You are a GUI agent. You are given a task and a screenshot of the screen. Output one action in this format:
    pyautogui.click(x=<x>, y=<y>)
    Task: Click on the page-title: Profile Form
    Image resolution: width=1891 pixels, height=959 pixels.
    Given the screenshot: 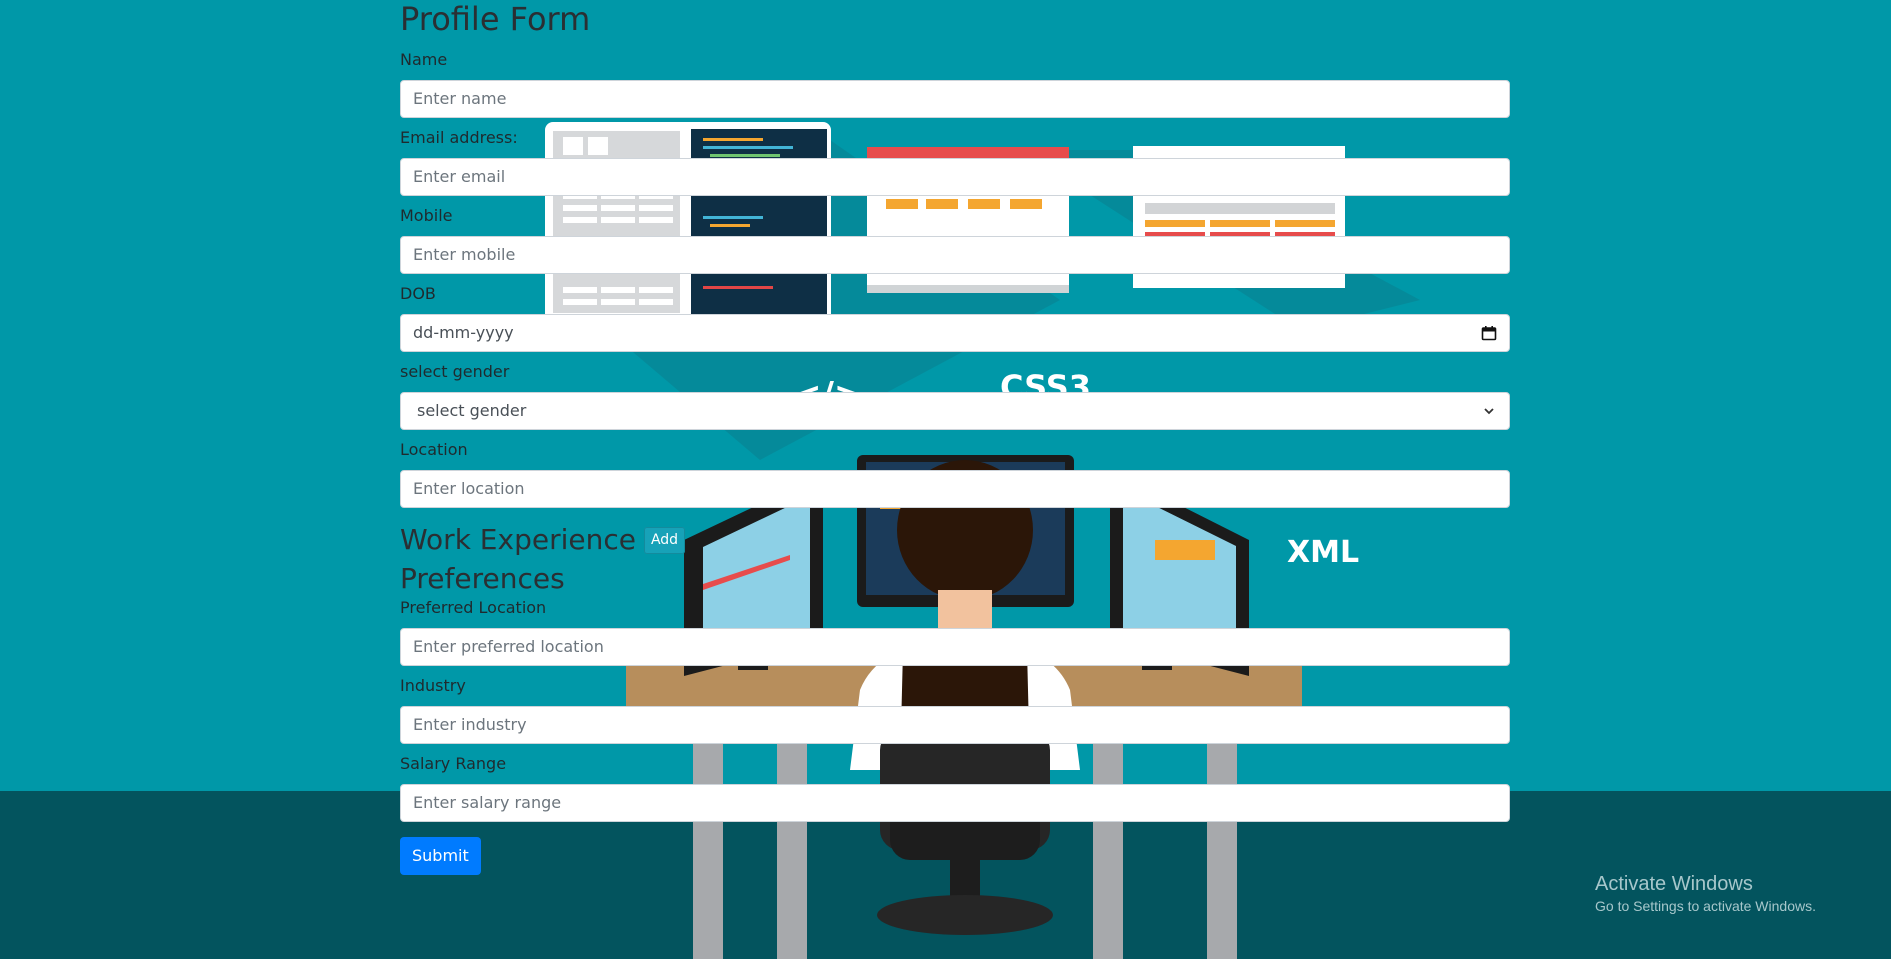 What is the action you would take?
    pyautogui.click(x=495, y=19)
    